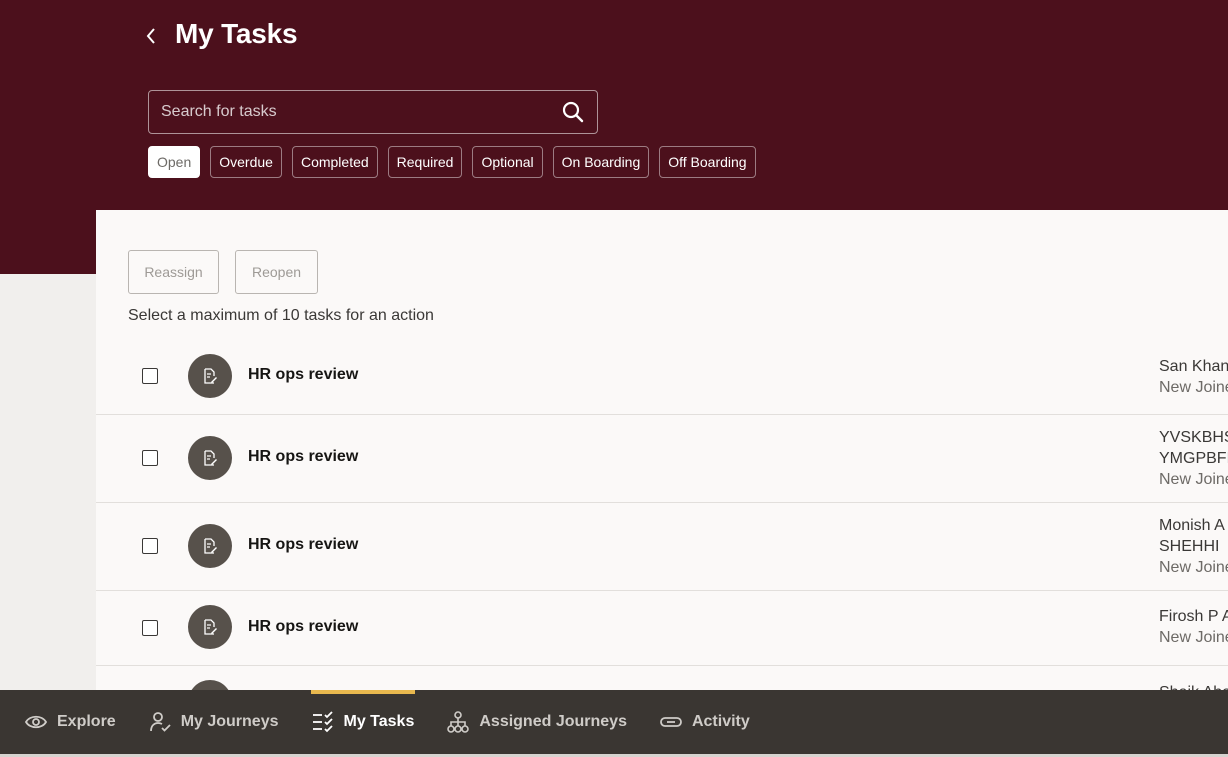 Image resolution: width=1228 pixels, height=757 pixels. What do you see at coordinates (1193, 377) in the screenshot?
I see `task-assignee: San Khan New Joine` at bounding box center [1193, 377].